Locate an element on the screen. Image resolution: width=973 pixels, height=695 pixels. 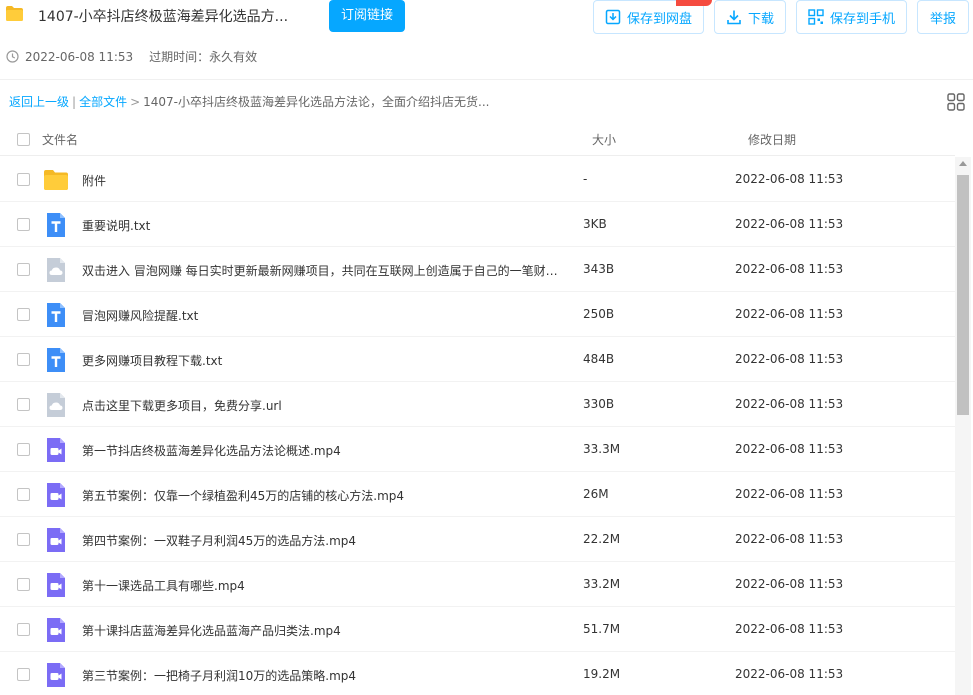
file-size: 3KB is located at coordinates (595, 224).